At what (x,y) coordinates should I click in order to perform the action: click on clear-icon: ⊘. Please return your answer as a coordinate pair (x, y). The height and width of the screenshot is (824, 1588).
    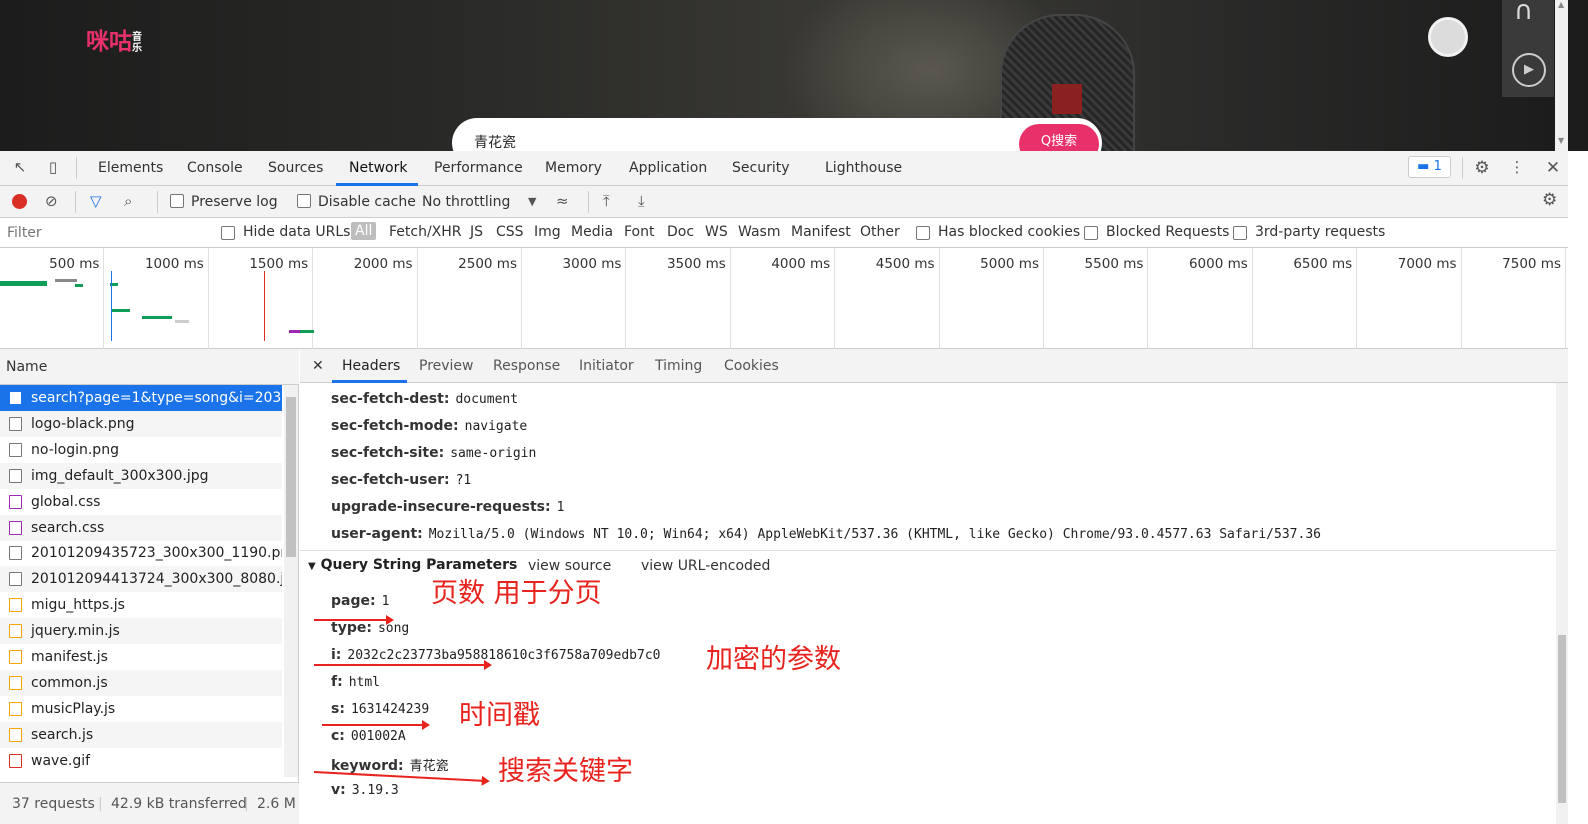
    Looking at the image, I should click on (51, 201).